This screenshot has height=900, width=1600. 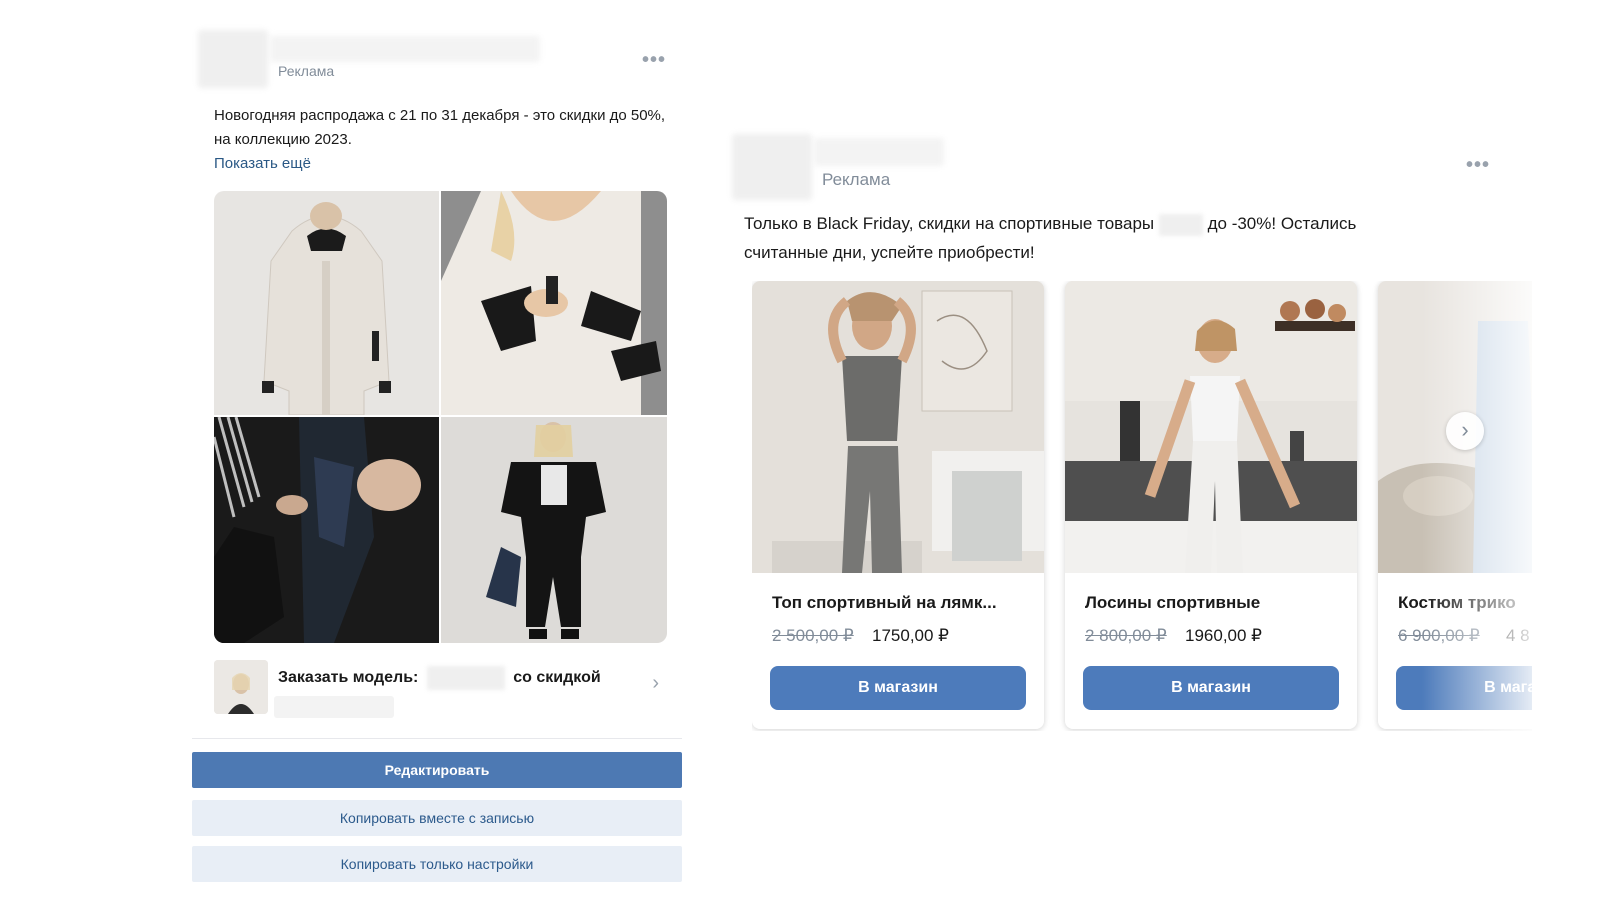 What do you see at coordinates (437, 738) in the screenshot?
I see `divider` at bounding box center [437, 738].